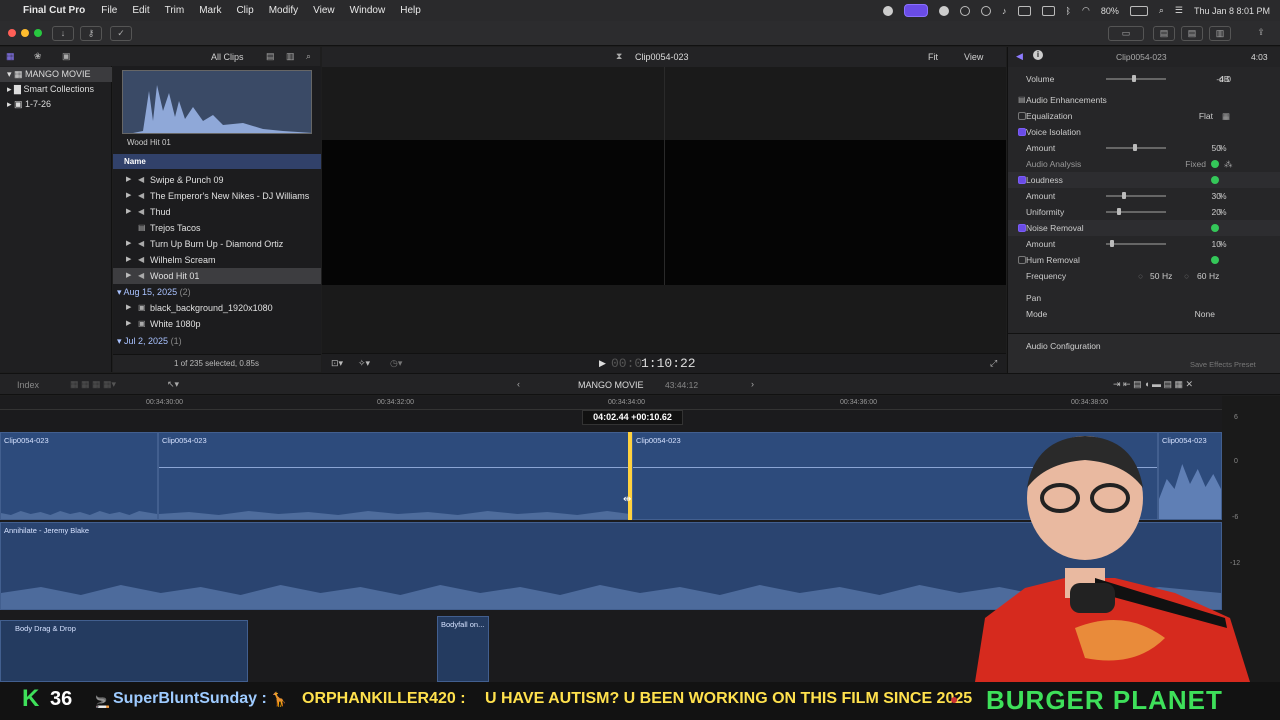 Image resolution: width=1280 pixels, height=720 pixels. I want to click on menu-clip: Clip, so click(244, 10).